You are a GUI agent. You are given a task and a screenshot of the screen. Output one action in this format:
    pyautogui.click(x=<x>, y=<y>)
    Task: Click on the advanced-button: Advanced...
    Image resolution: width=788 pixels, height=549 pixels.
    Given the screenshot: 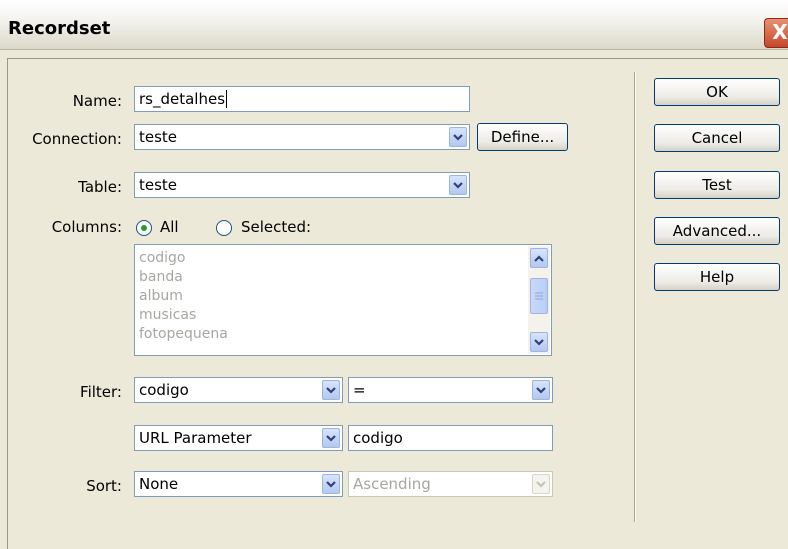 What is the action you would take?
    pyautogui.click(x=717, y=231)
    